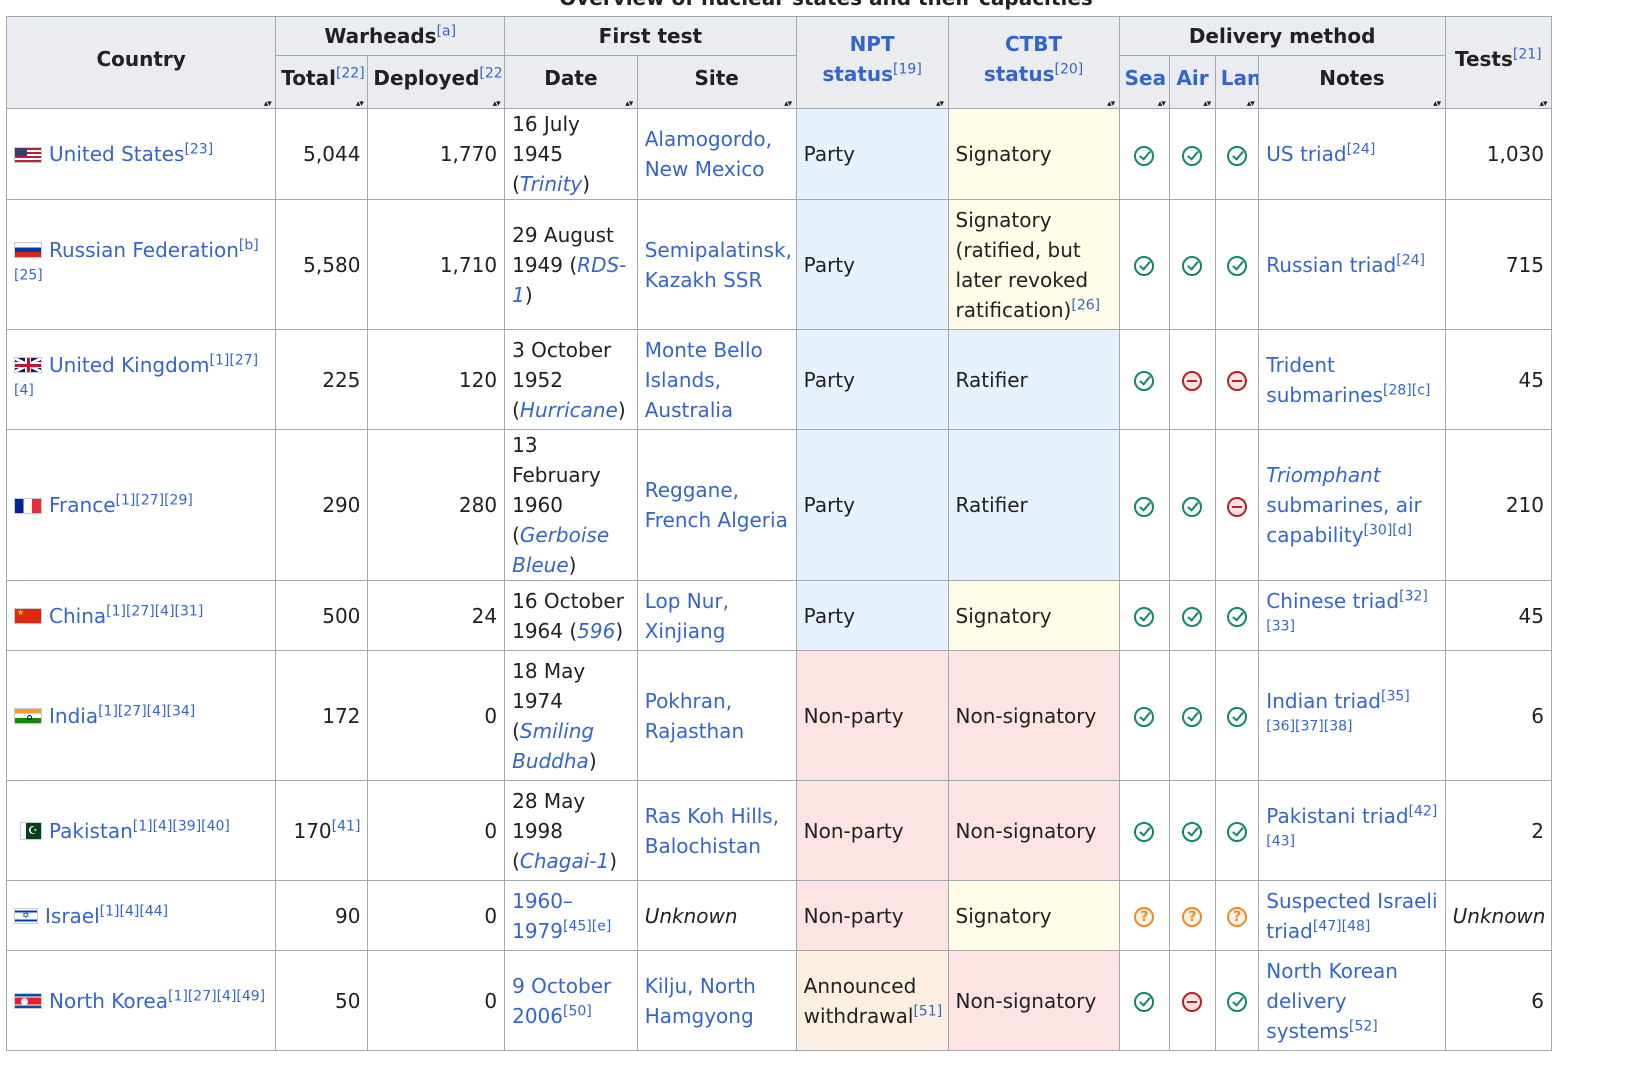 The height and width of the screenshot is (1069, 1652). I want to click on warheads-header: Warheads[a], so click(390, 36).